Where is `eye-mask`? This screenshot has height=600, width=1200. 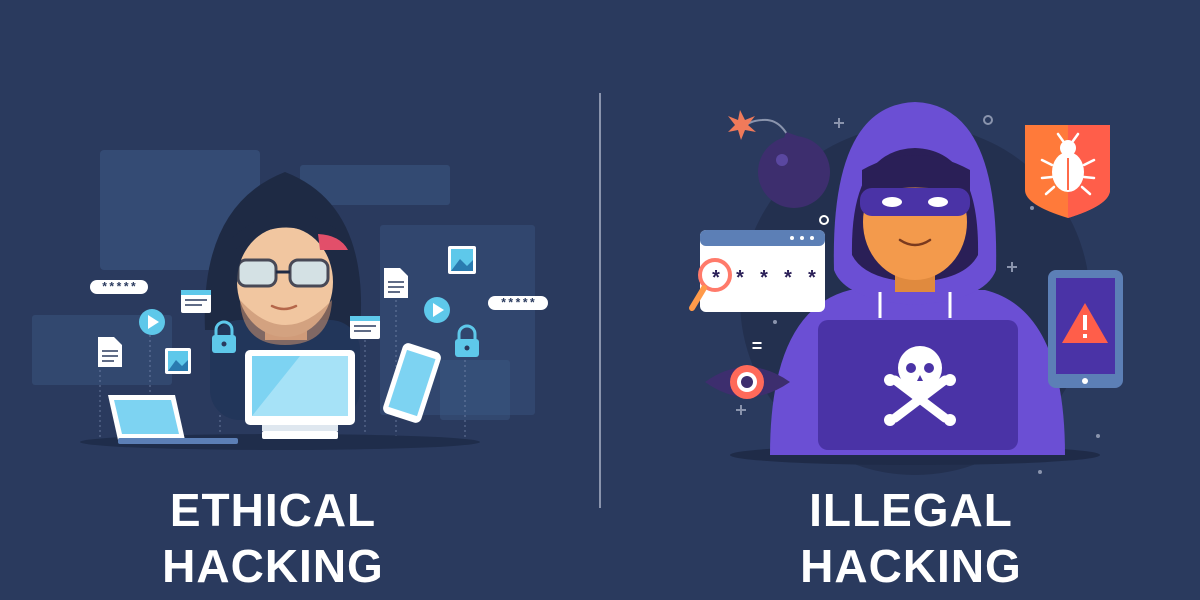
eye-mask is located at coordinates (915, 202).